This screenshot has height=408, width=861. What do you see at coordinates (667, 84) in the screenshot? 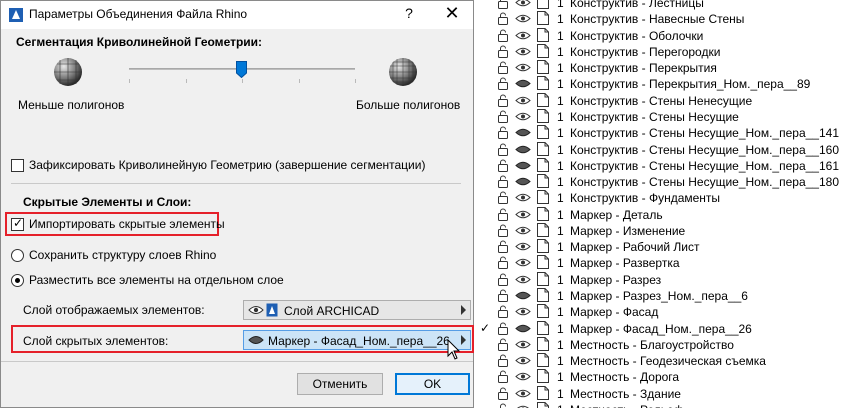
I see `layer-row: 1 Конструктив - Перекрытия_Ном._пера__89` at bounding box center [667, 84].